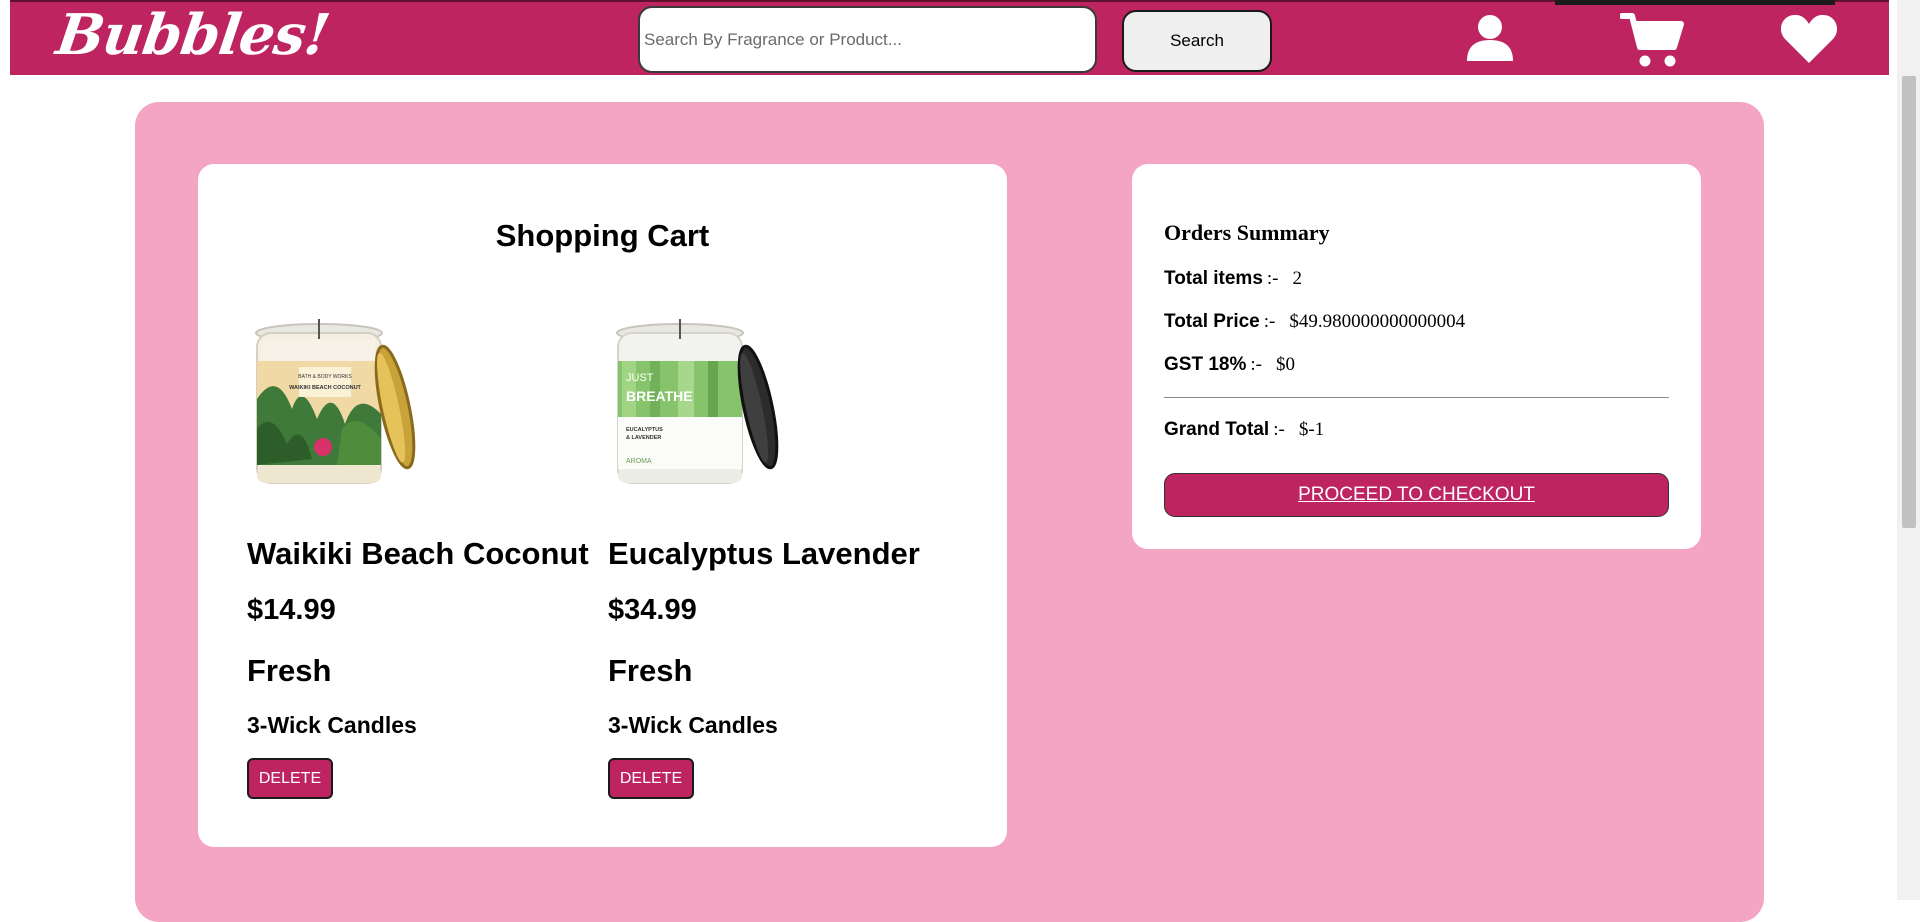 The width and height of the screenshot is (1920, 922). What do you see at coordinates (1217, 429) in the screenshot?
I see `summary-label: Grand Total` at bounding box center [1217, 429].